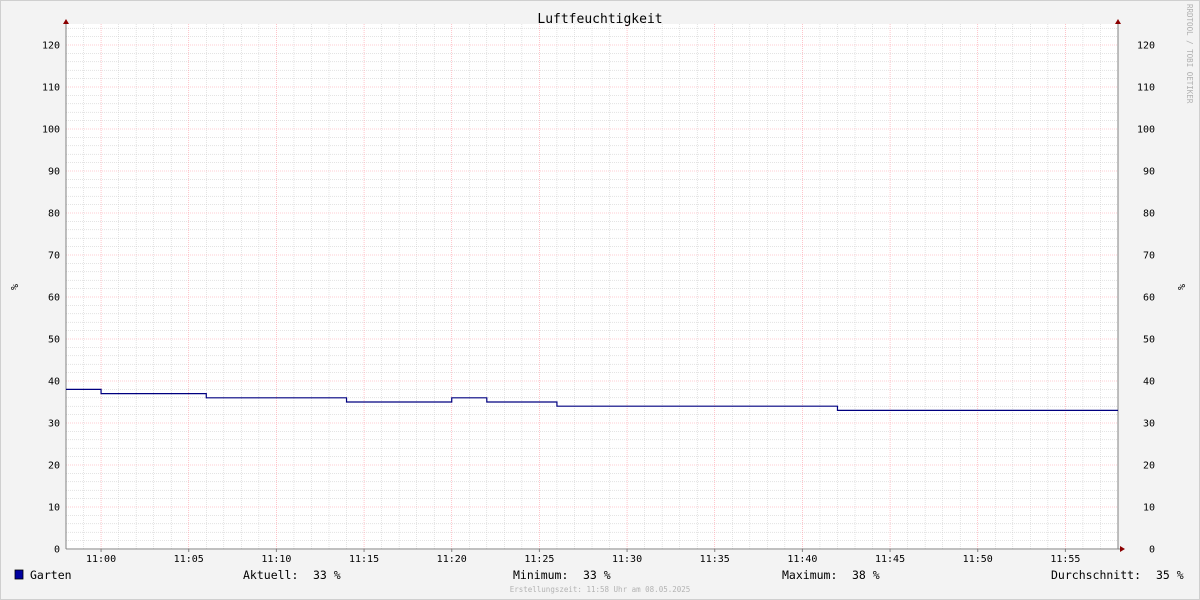 Image resolution: width=1200 pixels, height=600 pixels. I want to click on x-tick-label: 11:25, so click(539, 559).